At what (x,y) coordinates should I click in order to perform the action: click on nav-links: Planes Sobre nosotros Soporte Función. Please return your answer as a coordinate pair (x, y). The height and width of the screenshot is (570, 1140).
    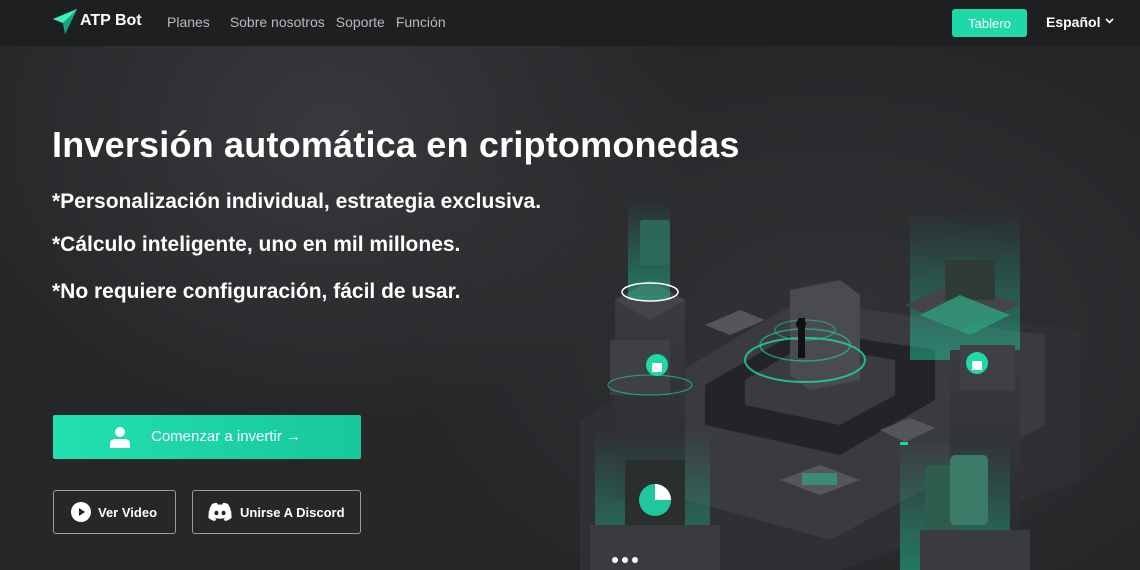
    Looking at the image, I should click on (316, 22).